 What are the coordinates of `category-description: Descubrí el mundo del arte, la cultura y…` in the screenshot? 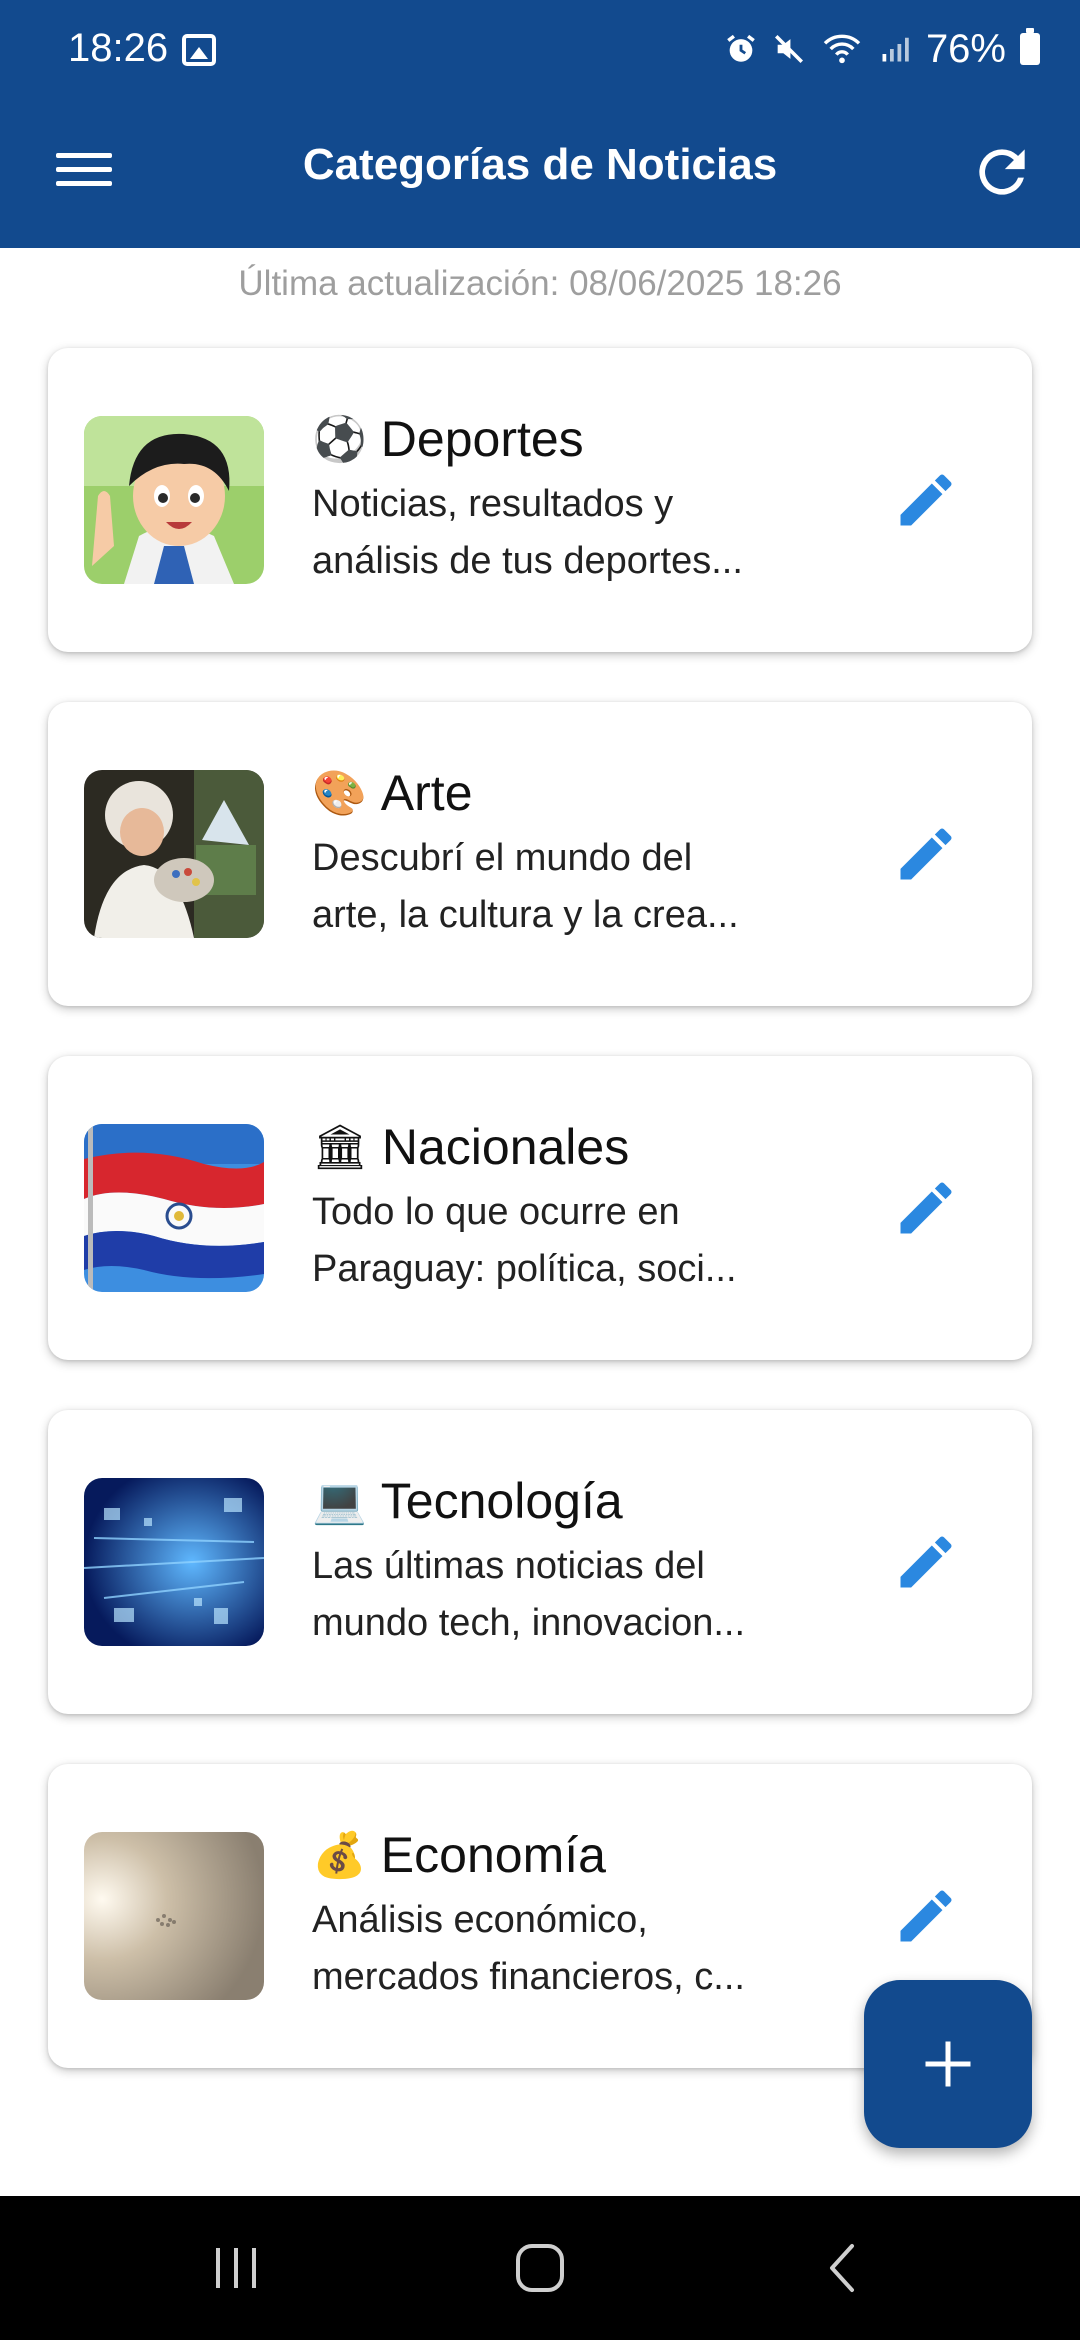 It's located at (572, 887).